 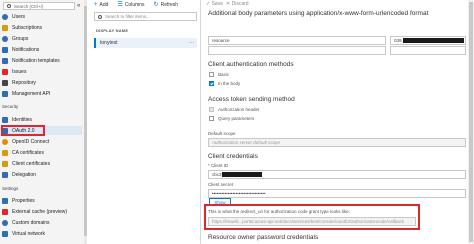 What do you see at coordinates (428, 50) in the screenshot?
I see `new-param-value-input` at bounding box center [428, 50].